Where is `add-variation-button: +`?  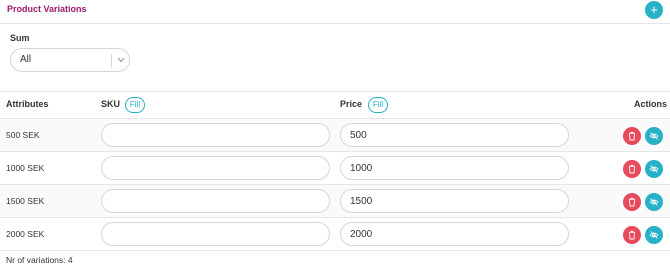
add-variation-button: + is located at coordinates (654, 10).